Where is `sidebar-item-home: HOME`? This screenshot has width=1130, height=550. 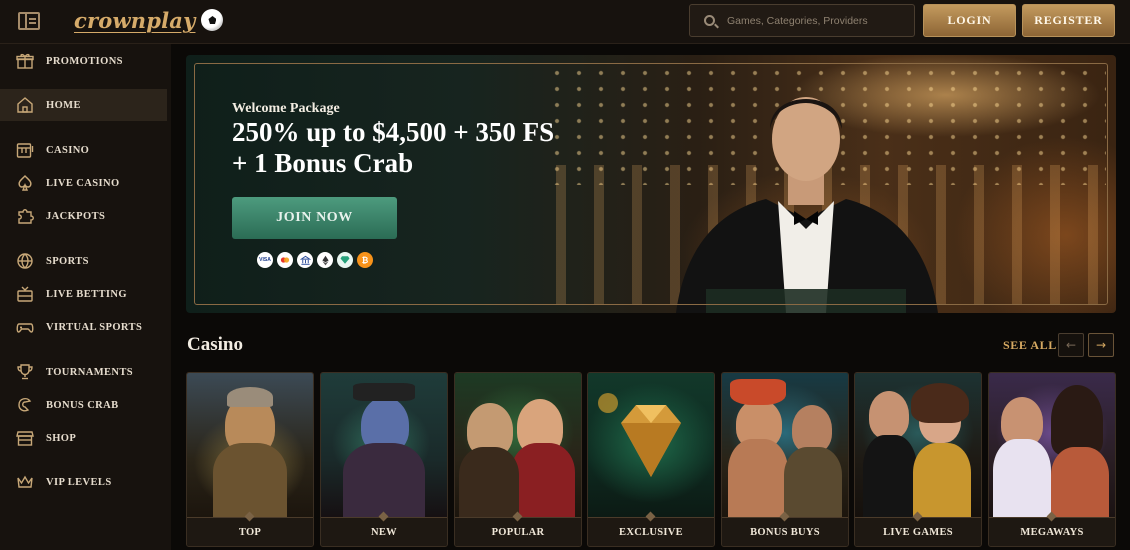
sidebar-item-home: HOME is located at coordinates (83, 105).